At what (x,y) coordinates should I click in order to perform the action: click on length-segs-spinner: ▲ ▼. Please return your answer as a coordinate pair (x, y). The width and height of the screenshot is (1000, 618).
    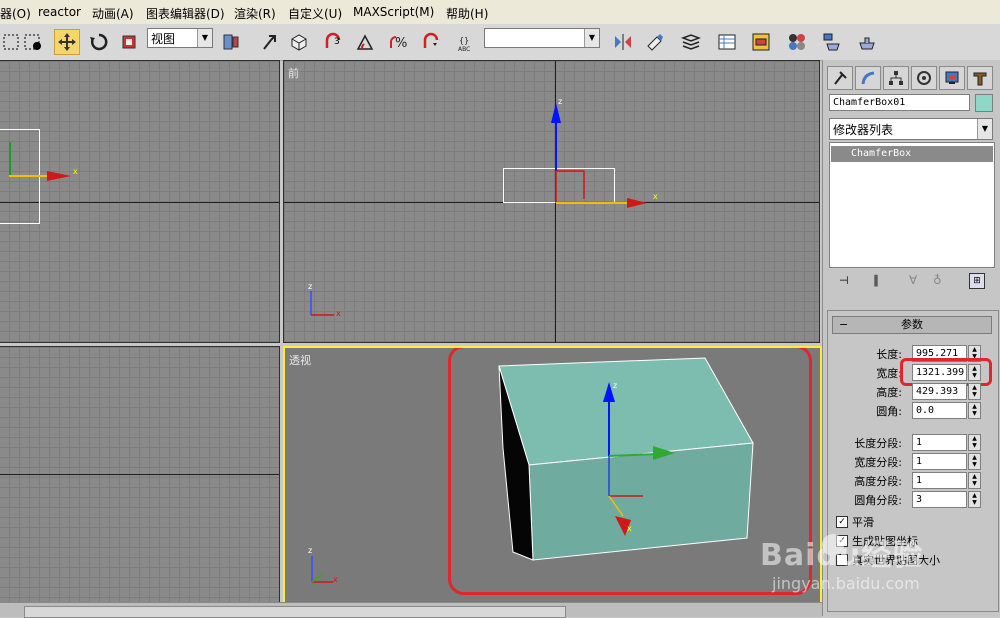
    Looking at the image, I should click on (974, 442).